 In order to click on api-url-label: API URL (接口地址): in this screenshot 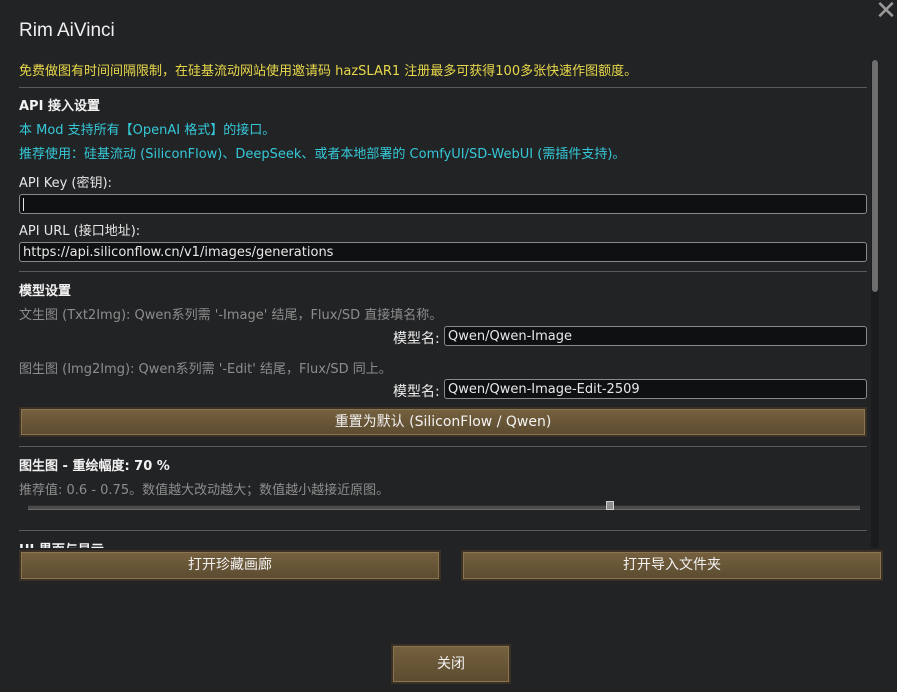, I will do `click(80, 231)`.